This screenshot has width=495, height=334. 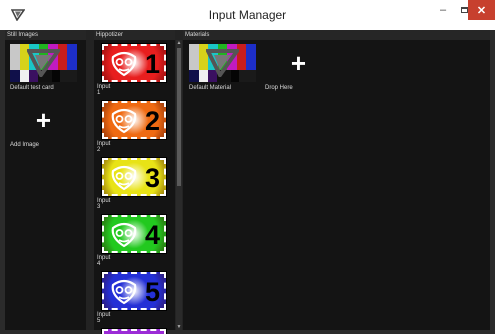 What do you see at coordinates (152, 178) in the screenshot?
I see `input-number: 3` at bounding box center [152, 178].